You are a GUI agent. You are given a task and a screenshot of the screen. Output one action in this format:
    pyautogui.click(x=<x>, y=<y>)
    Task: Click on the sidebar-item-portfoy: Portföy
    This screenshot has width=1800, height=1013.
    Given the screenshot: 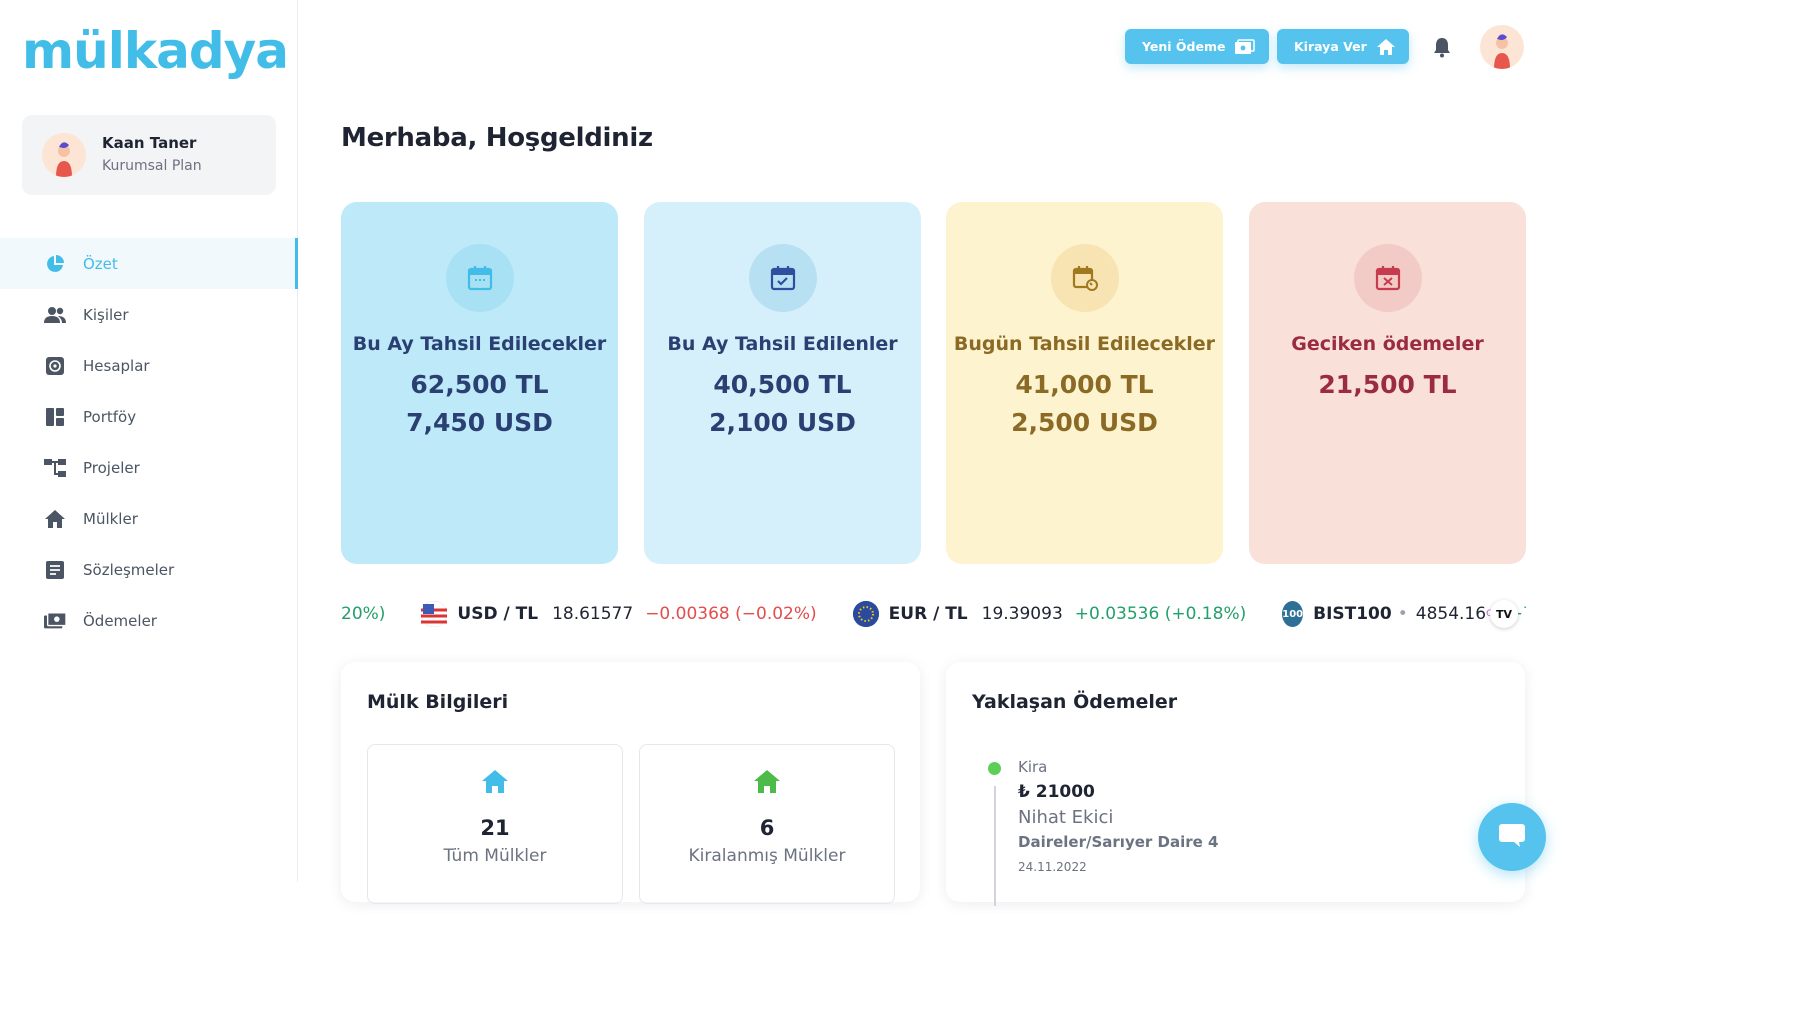 What is the action you would take?
    pyautogui.click(x=149, y=416)
    